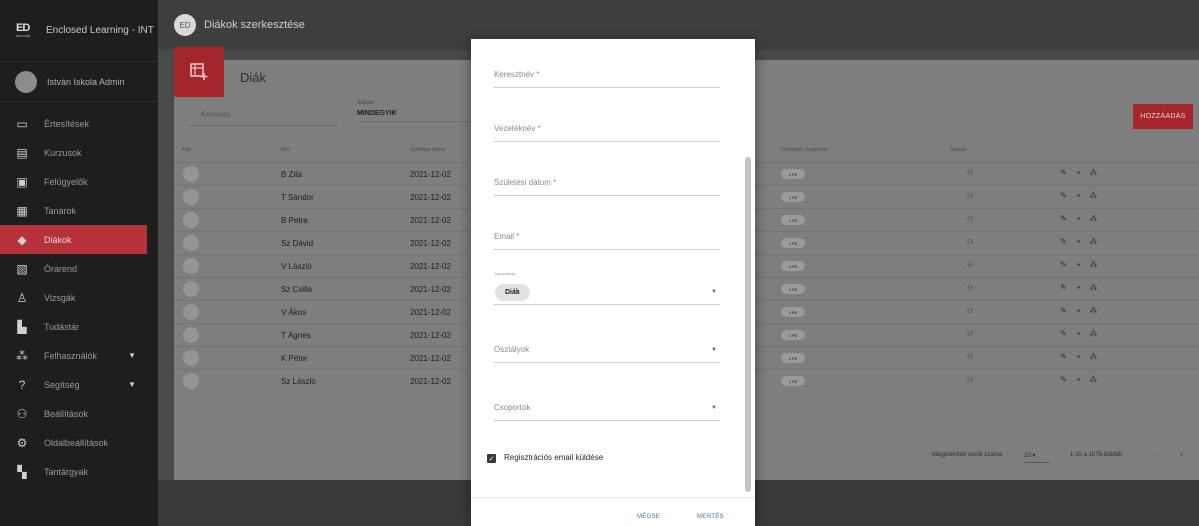  What do you see at coordinates (1157, 454) in the screenshot?
I see `prev-page-icon: ‹` at bounding box center [1157, 454].